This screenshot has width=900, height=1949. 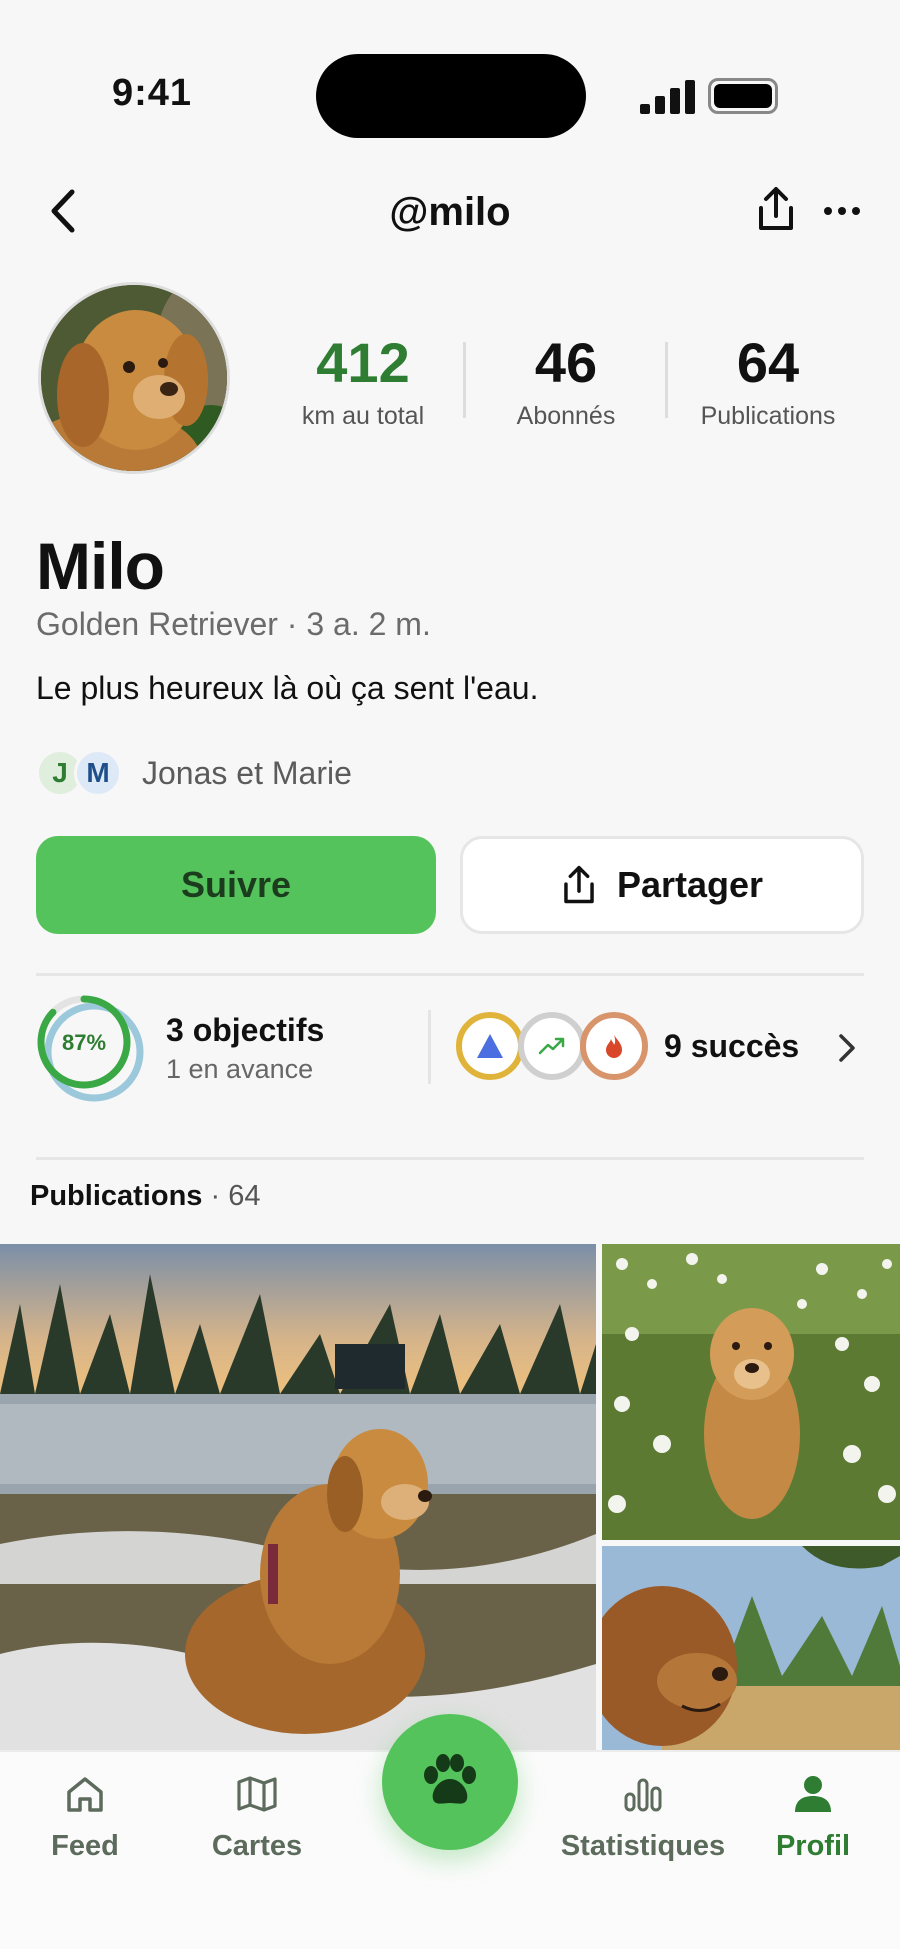 What do you see at coordinates (813, 1794) in the screenshot?
I see `person-icon` at bounding box center [813, 1794].